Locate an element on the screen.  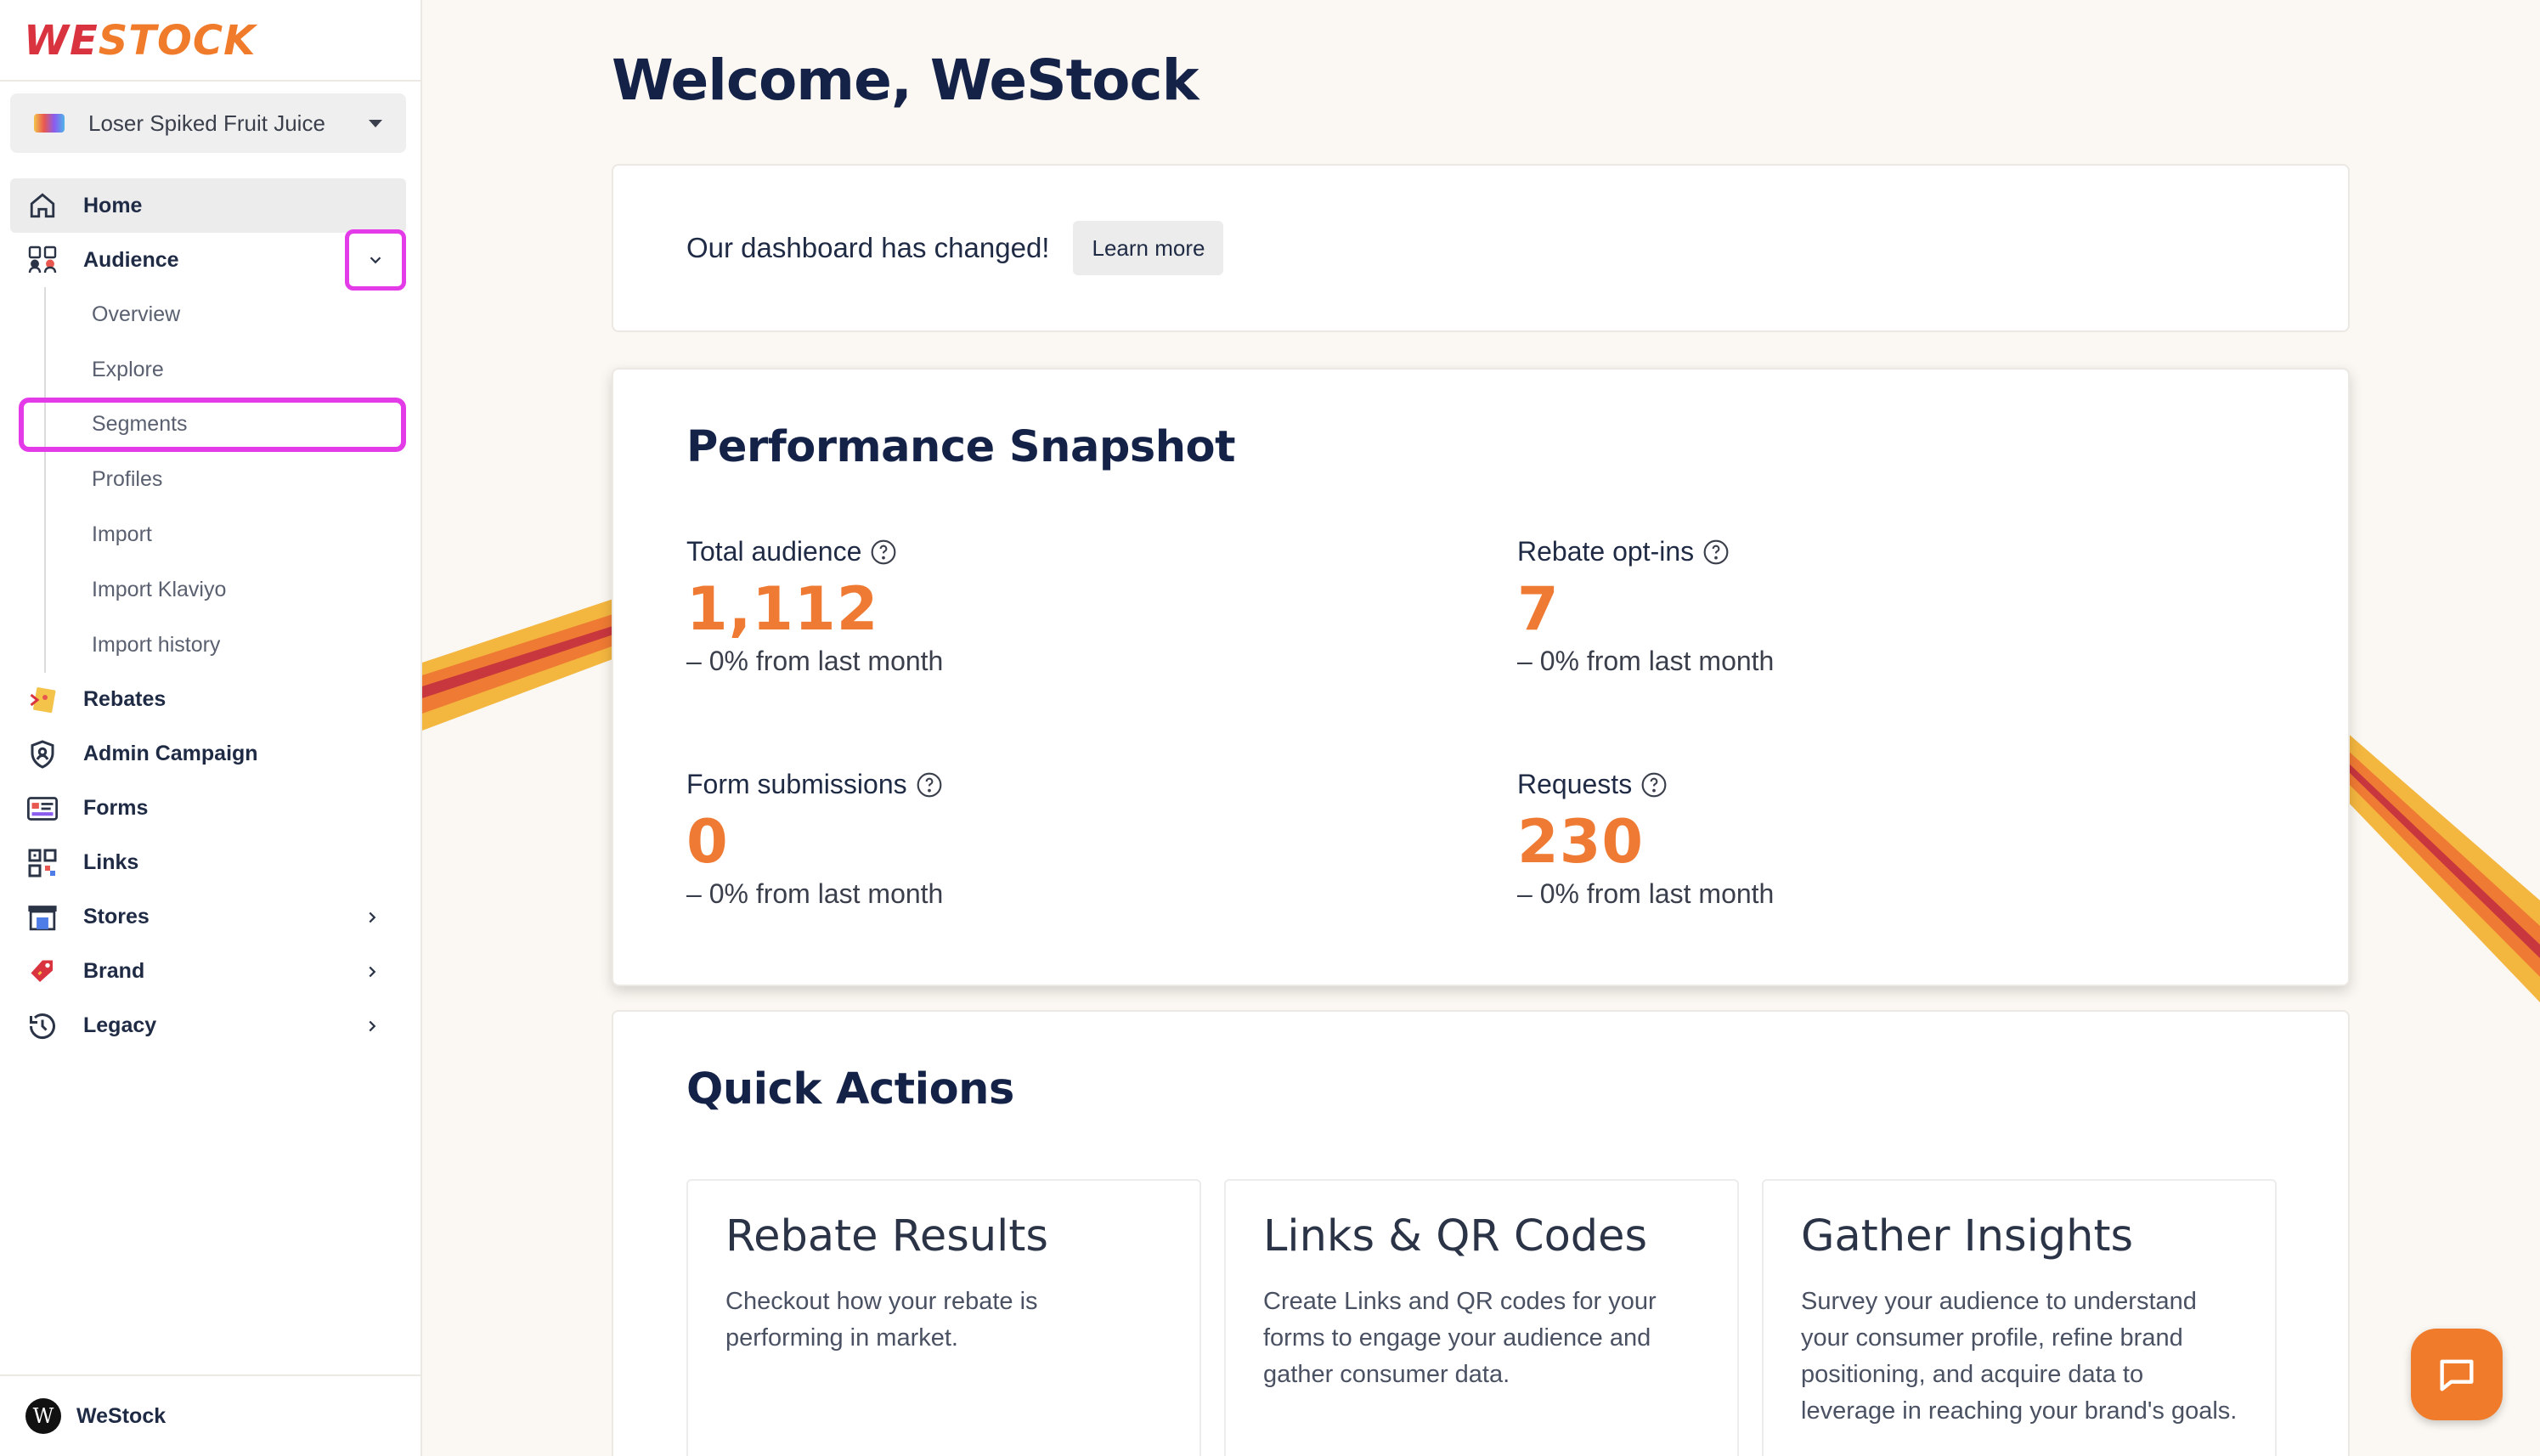
sidebar-item-label: Admin Campaign is located at coordinates (170, 754).